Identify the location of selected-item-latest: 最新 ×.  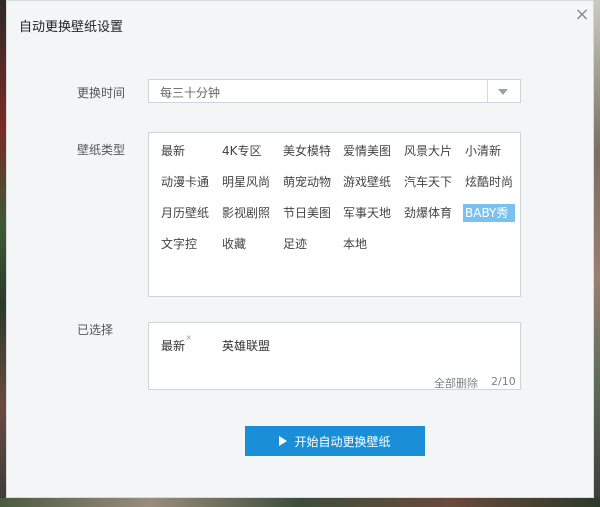
(176, 343).